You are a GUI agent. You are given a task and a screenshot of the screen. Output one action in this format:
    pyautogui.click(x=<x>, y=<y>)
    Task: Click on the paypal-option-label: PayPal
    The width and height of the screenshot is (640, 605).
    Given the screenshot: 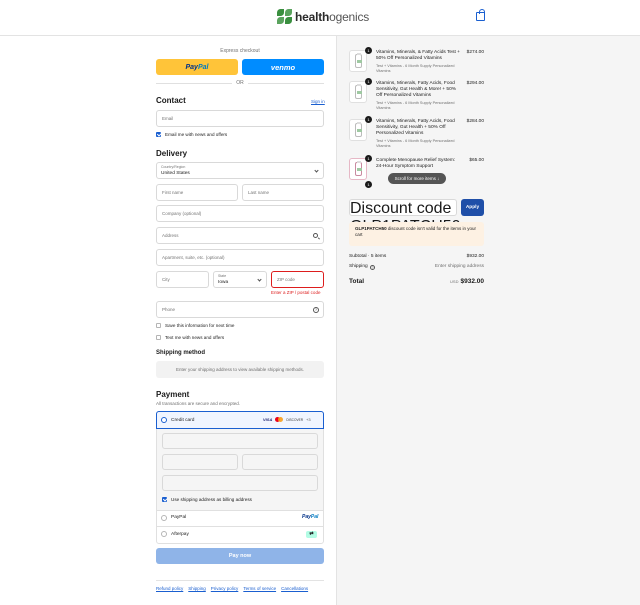 What is the action you would take?
    pyautogui.click(x=178, y=517)
    